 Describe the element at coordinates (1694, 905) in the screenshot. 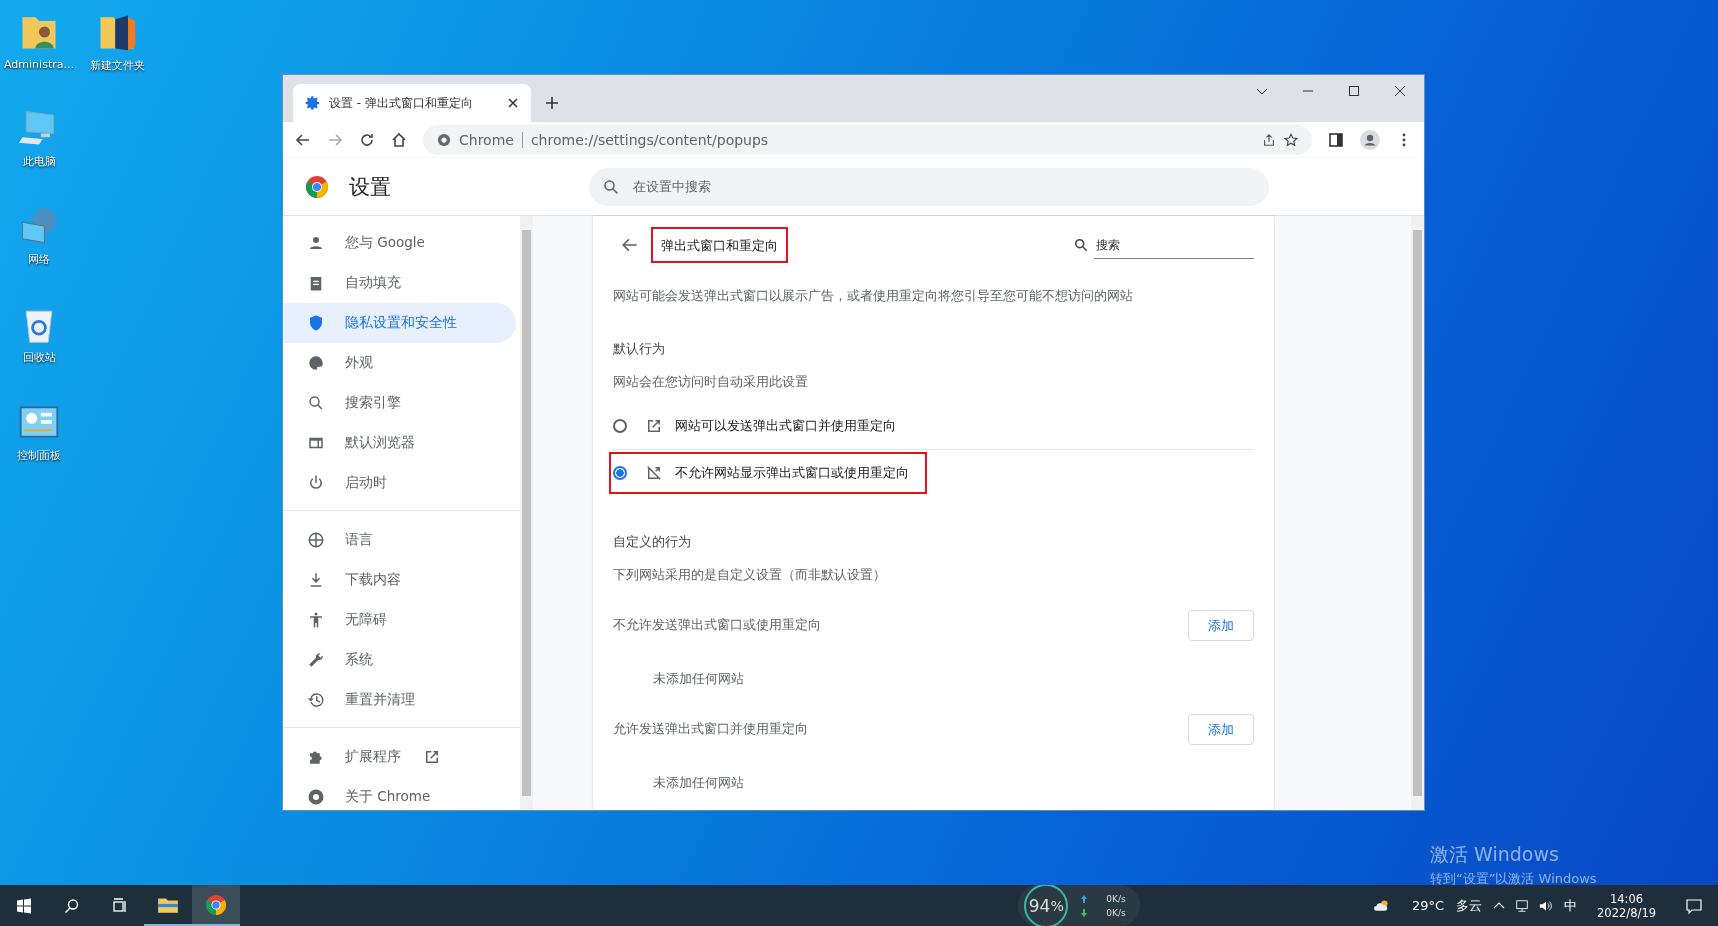

I see `notification-icon` at that location.